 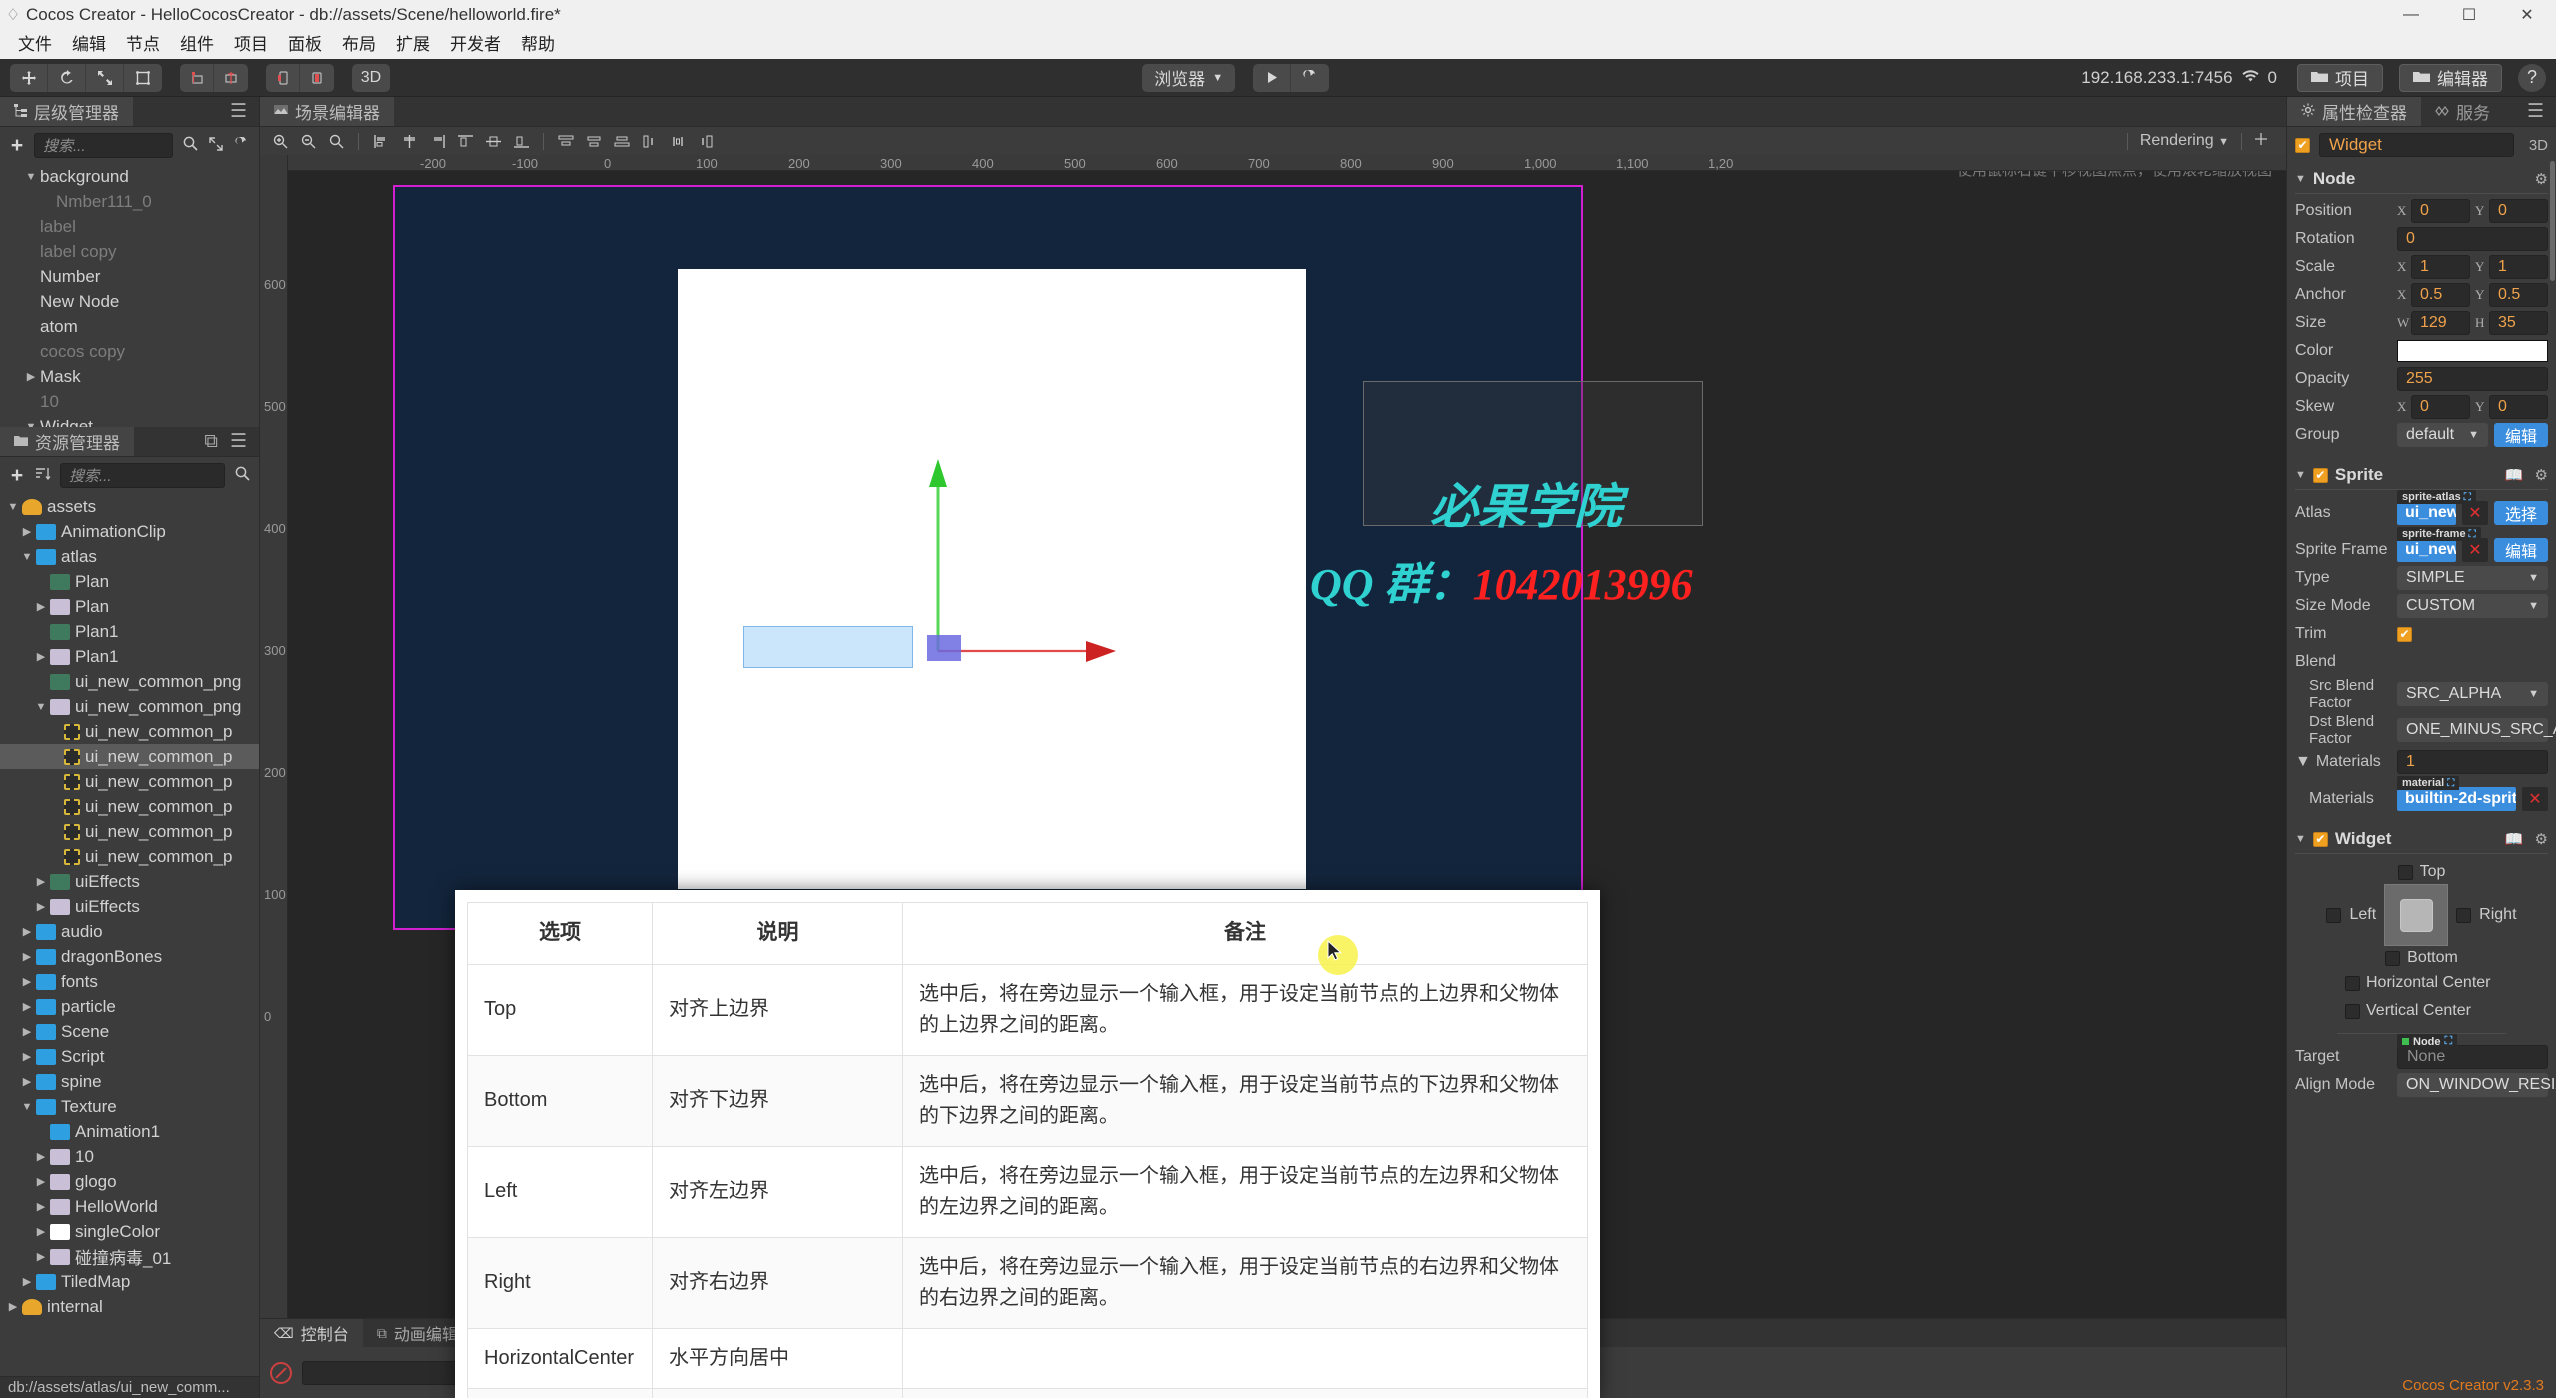 What do you see at coordinates (2354, 111) in the screenshot?
I see `tab-inspector: 属性检查器` at bounding box center [2354, 111].